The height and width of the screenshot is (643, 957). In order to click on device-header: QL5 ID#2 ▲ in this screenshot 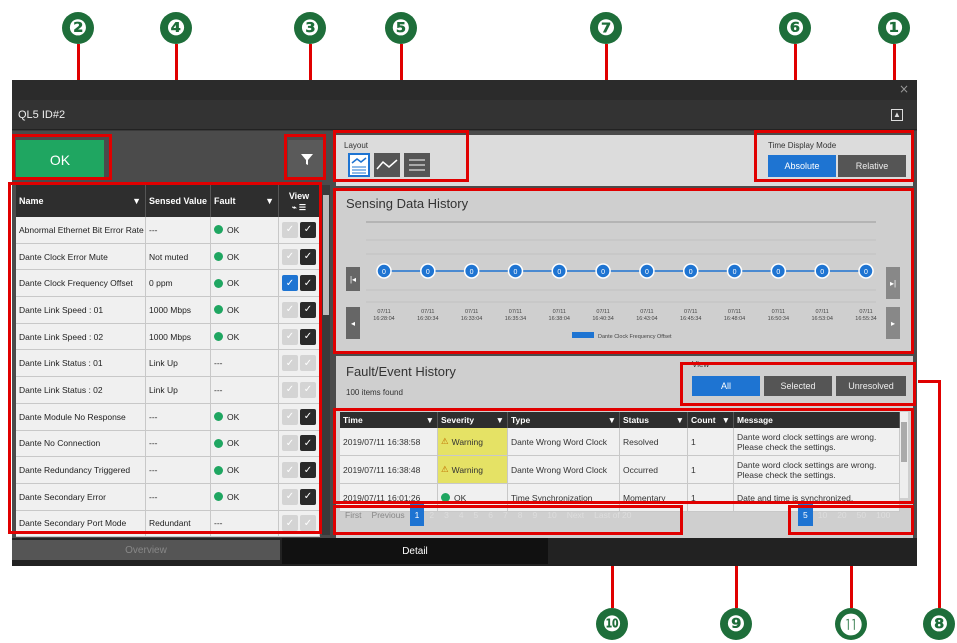, I will do `click(464, 115)`.